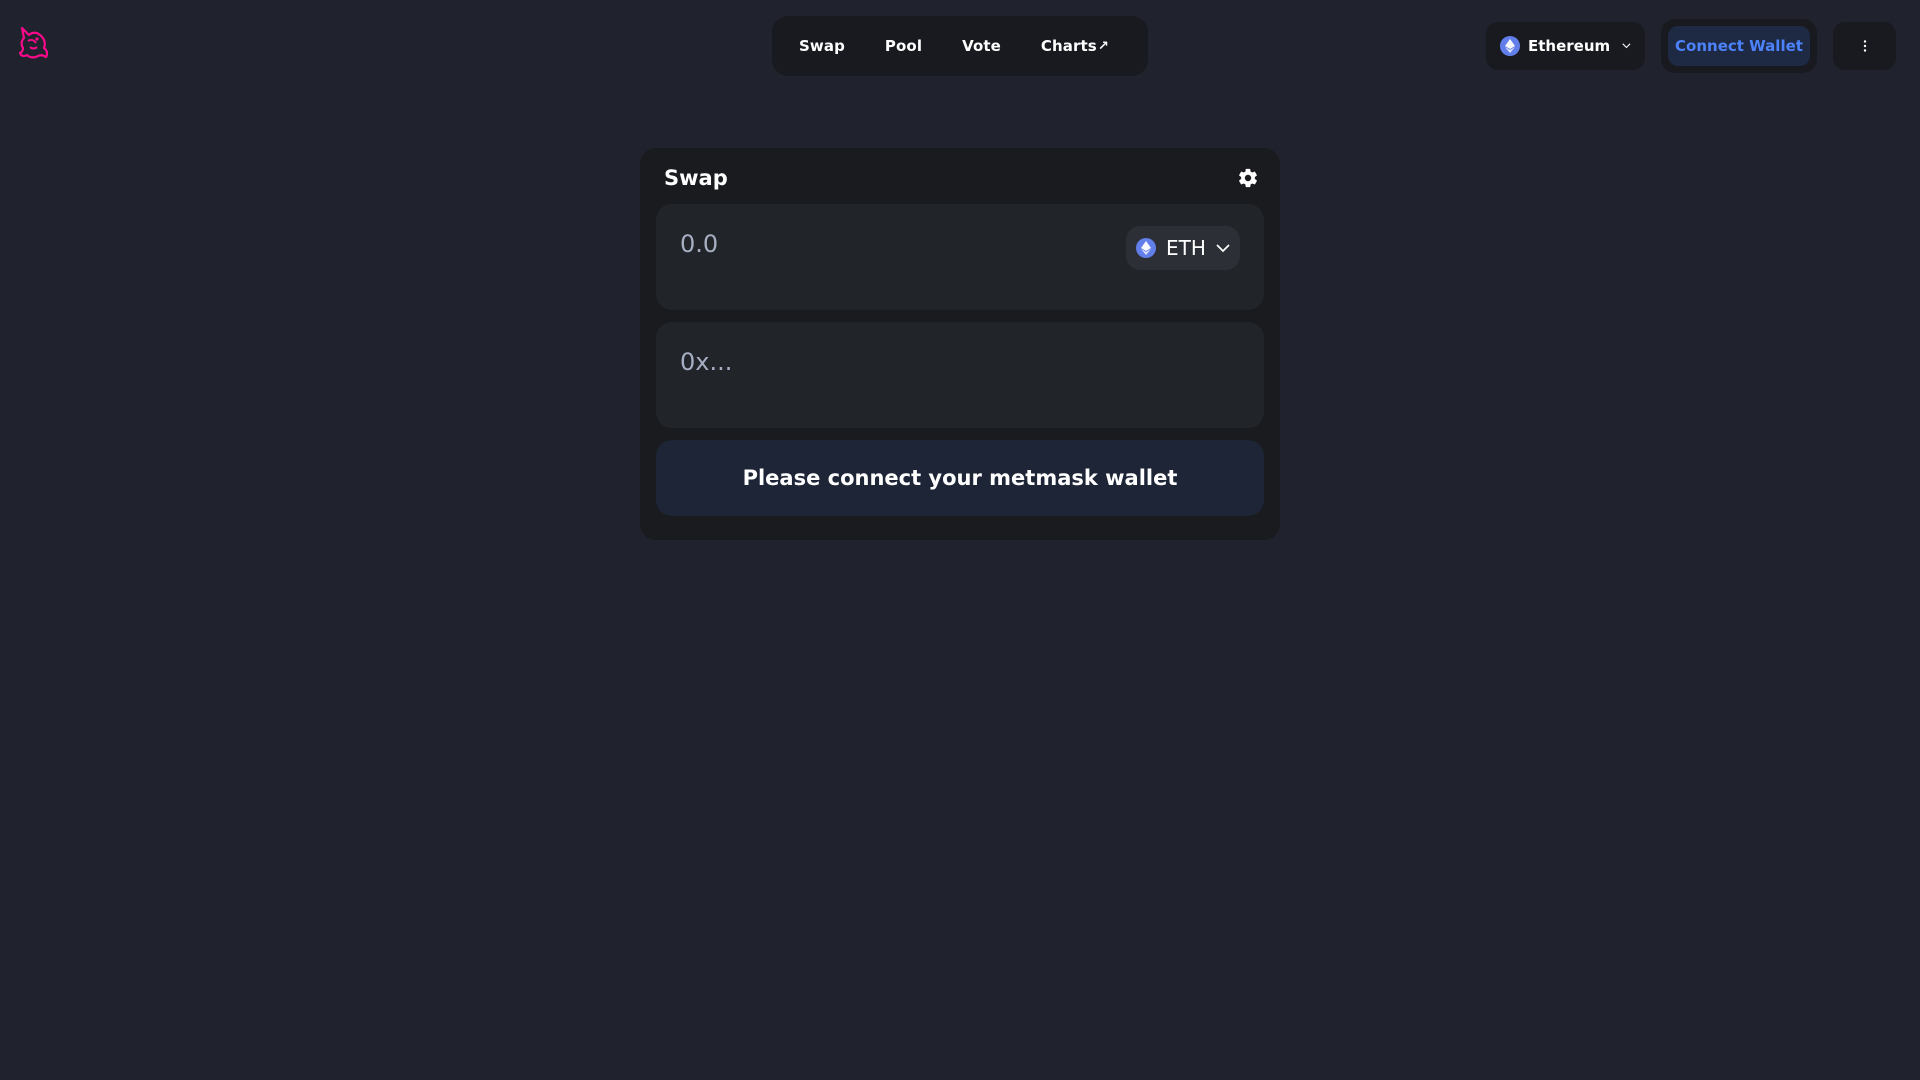 This screenshot has width=1920, height=1080. I want to click on address-panel, so click(960, 375).